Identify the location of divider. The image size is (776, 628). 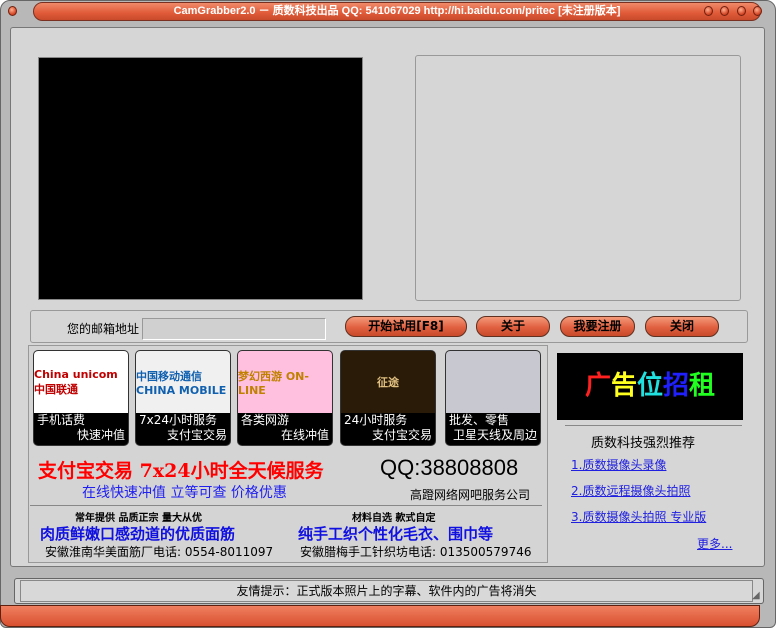
(286, 505).